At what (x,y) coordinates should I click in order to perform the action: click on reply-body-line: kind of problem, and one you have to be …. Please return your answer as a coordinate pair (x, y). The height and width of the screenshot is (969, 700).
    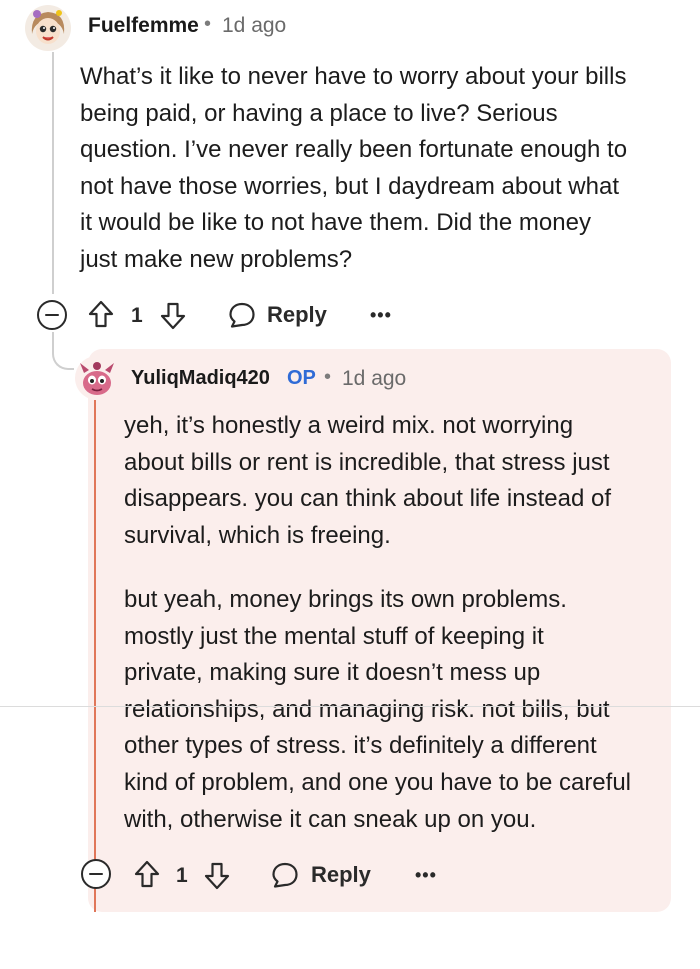
    Looking at the image, I should click on (377, 782).